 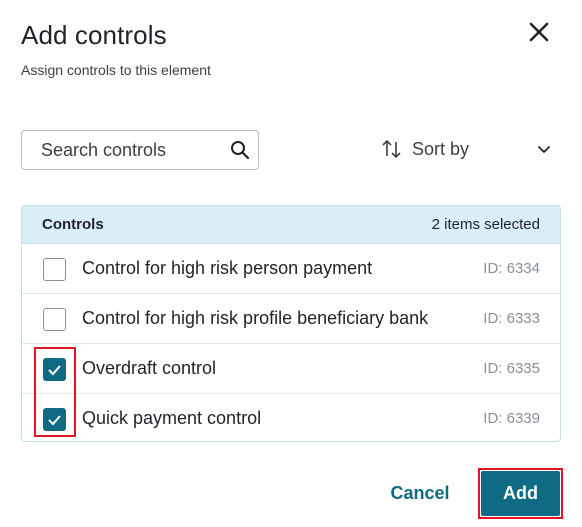 What do you see at coordinates (485, 224) in the screenshot?
I see `selected-count: 2 items selected` at bounding box center [485, 224].